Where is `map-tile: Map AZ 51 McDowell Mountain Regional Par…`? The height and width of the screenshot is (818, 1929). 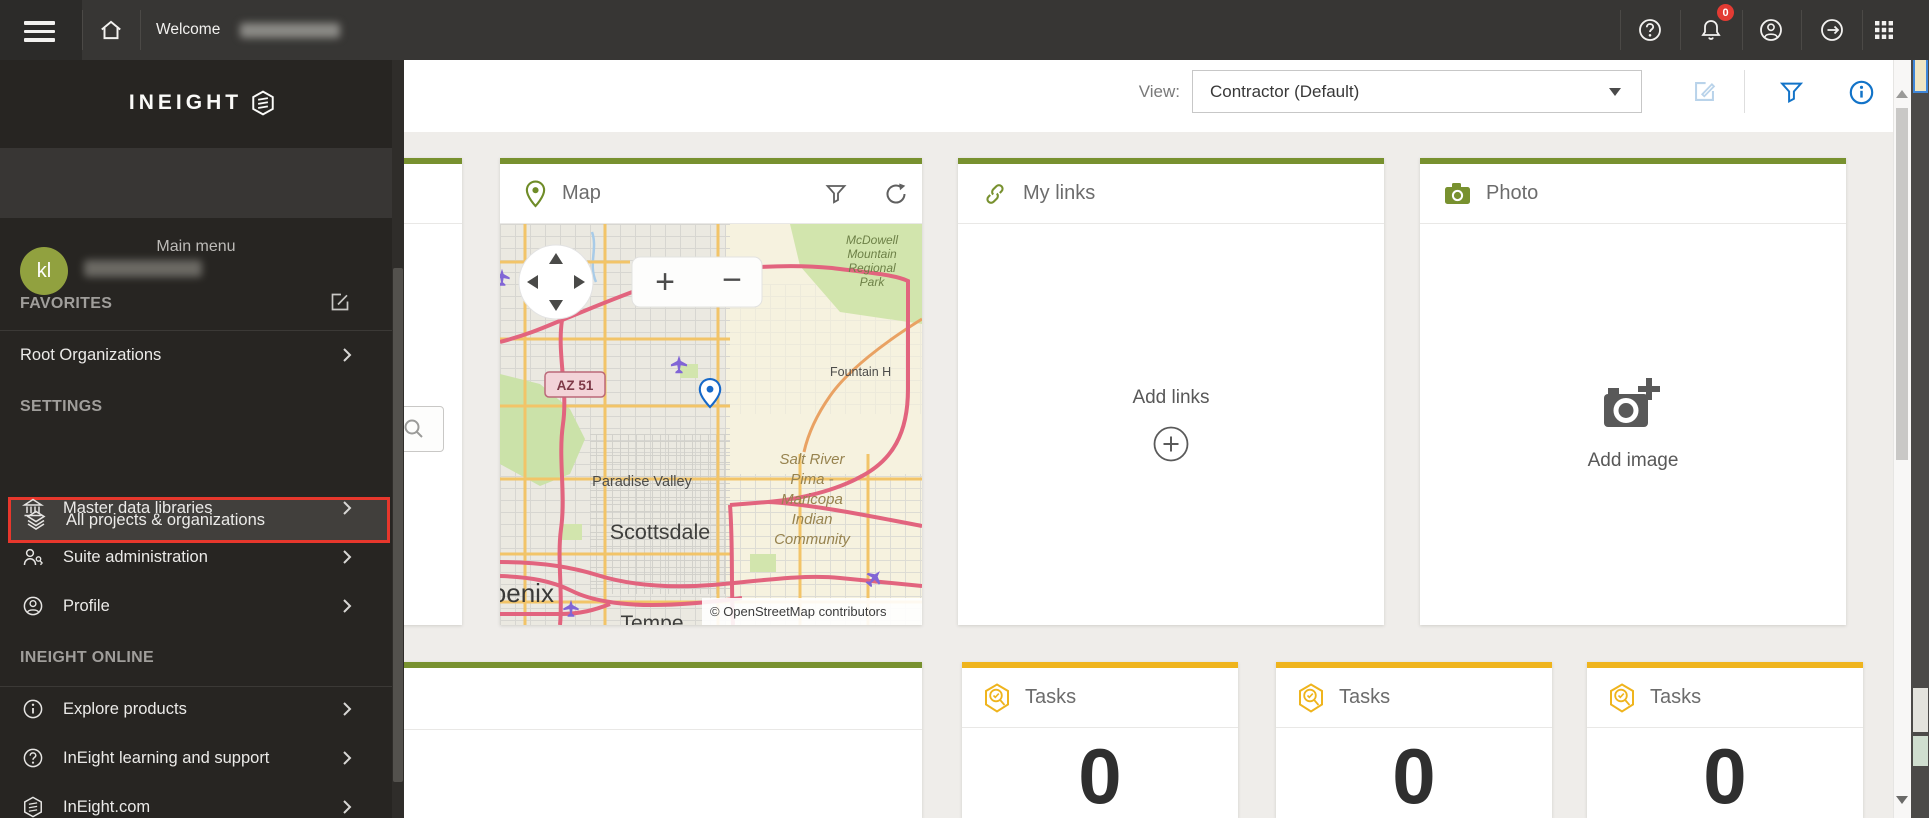 map-tile: Map AZ 51 McDowell Mountain Regional Par… is located at coordinates (711, 391).